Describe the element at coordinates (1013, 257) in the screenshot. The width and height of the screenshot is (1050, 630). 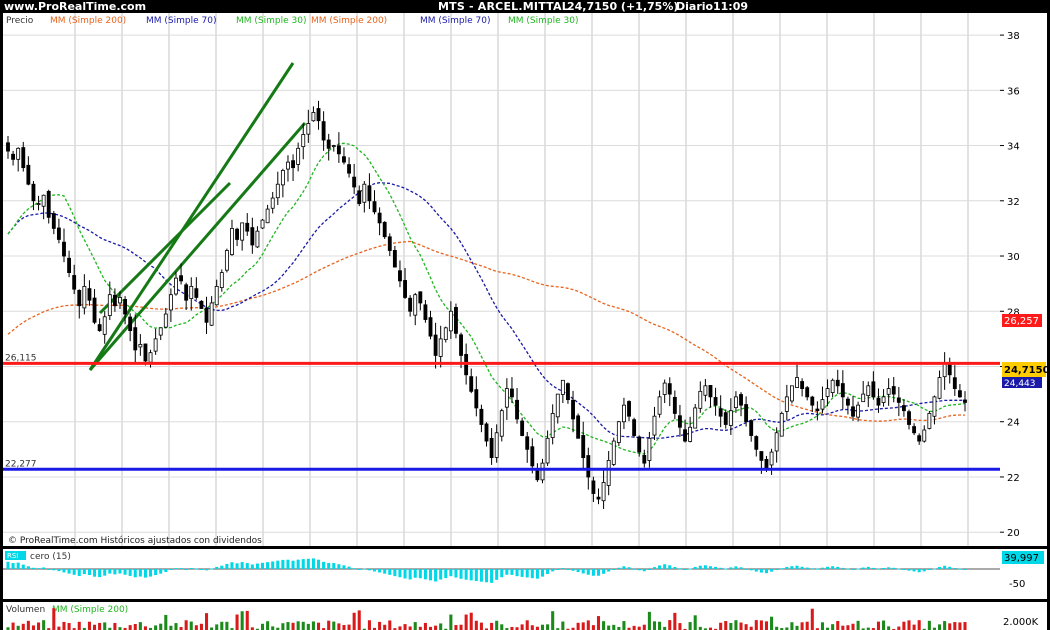
I see `y-tick-label: 30` at that location.